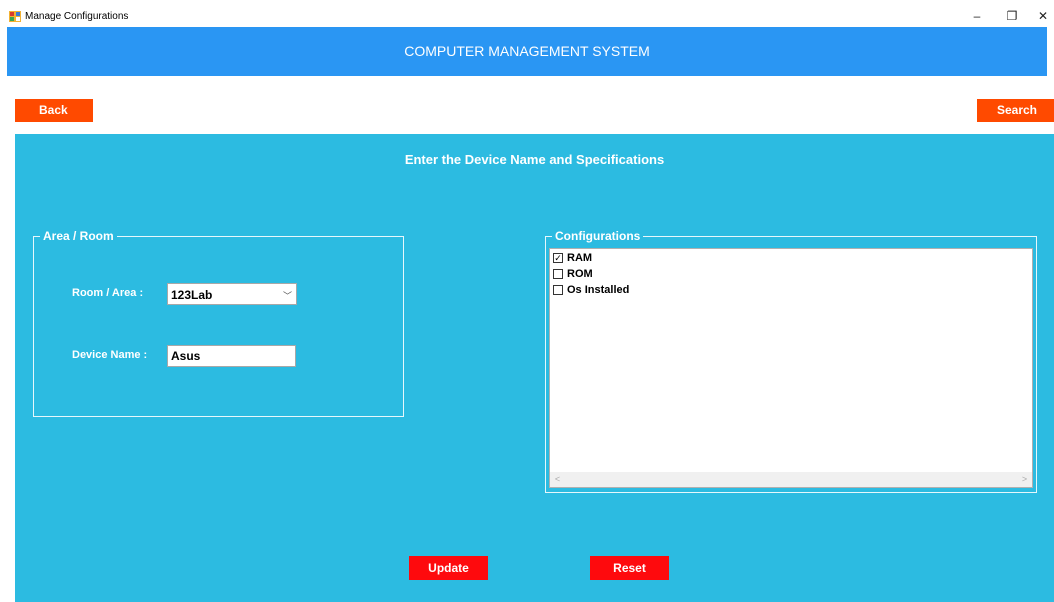 Image resolution: width=1054 pixels, height=602 pixels. I want to click on area-room-legend: Area / Room, so click(78, 236).